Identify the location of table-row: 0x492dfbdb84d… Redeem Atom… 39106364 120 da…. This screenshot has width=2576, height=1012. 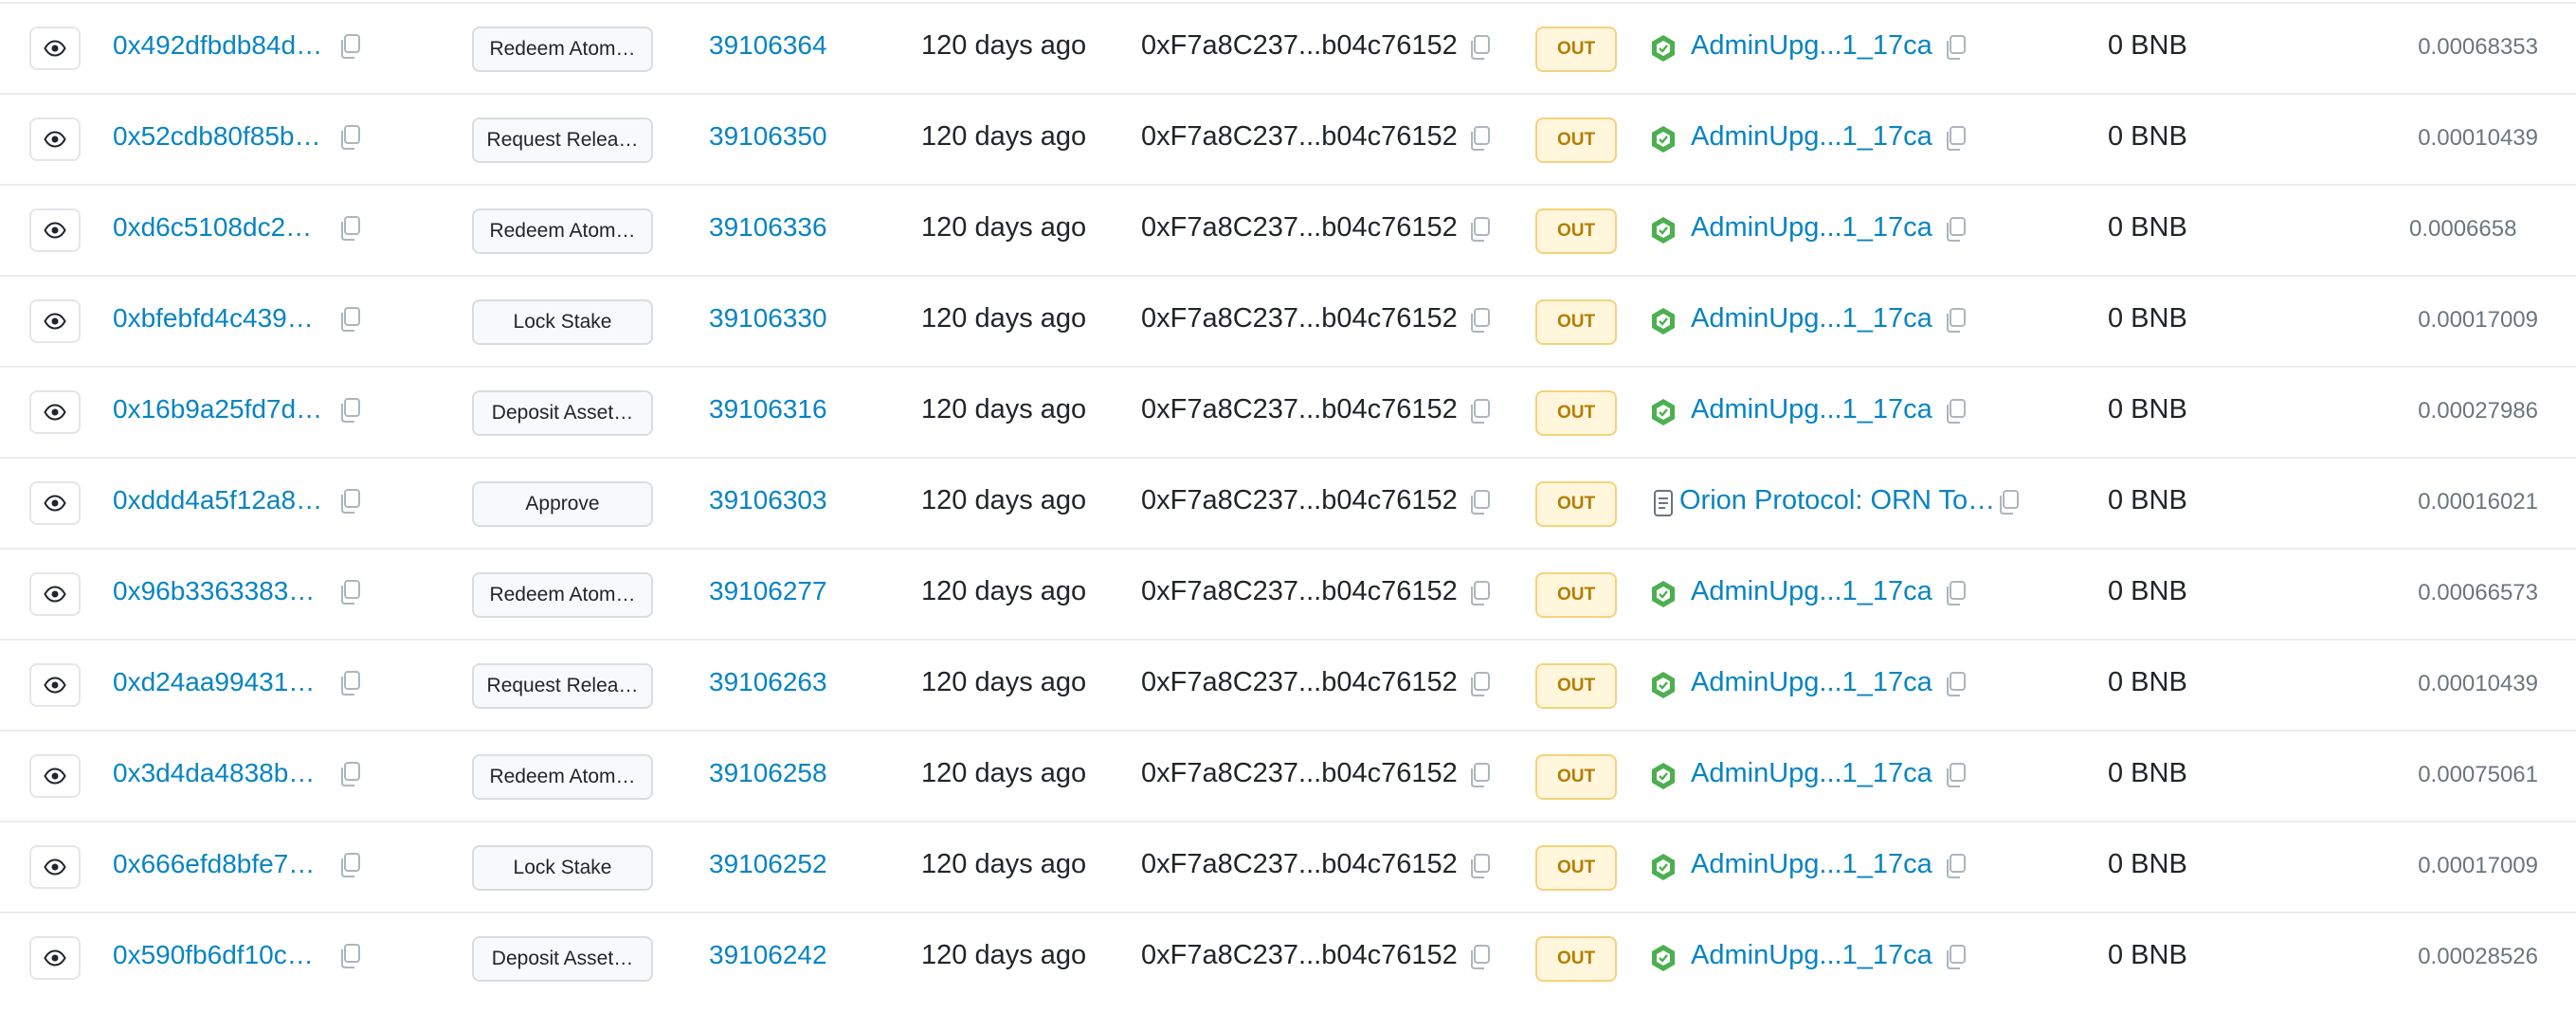
(1288, 48).